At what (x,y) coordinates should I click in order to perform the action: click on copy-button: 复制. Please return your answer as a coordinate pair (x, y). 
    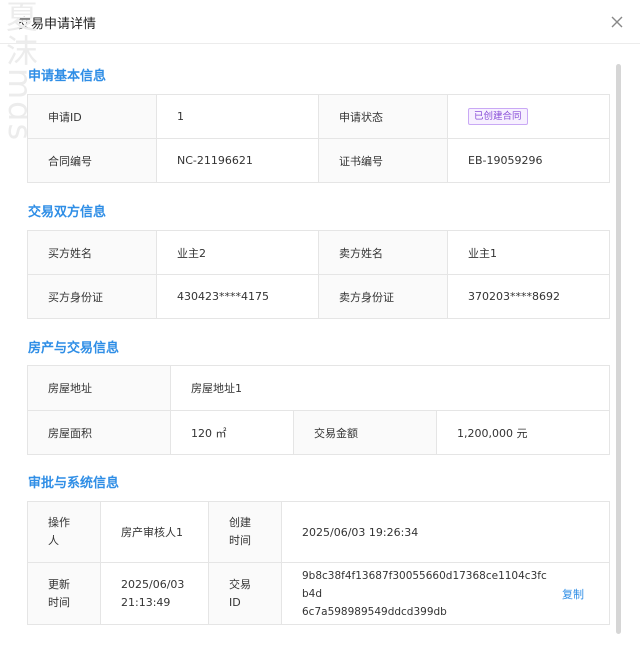
    Looking at the image, I should click on (573, 594).